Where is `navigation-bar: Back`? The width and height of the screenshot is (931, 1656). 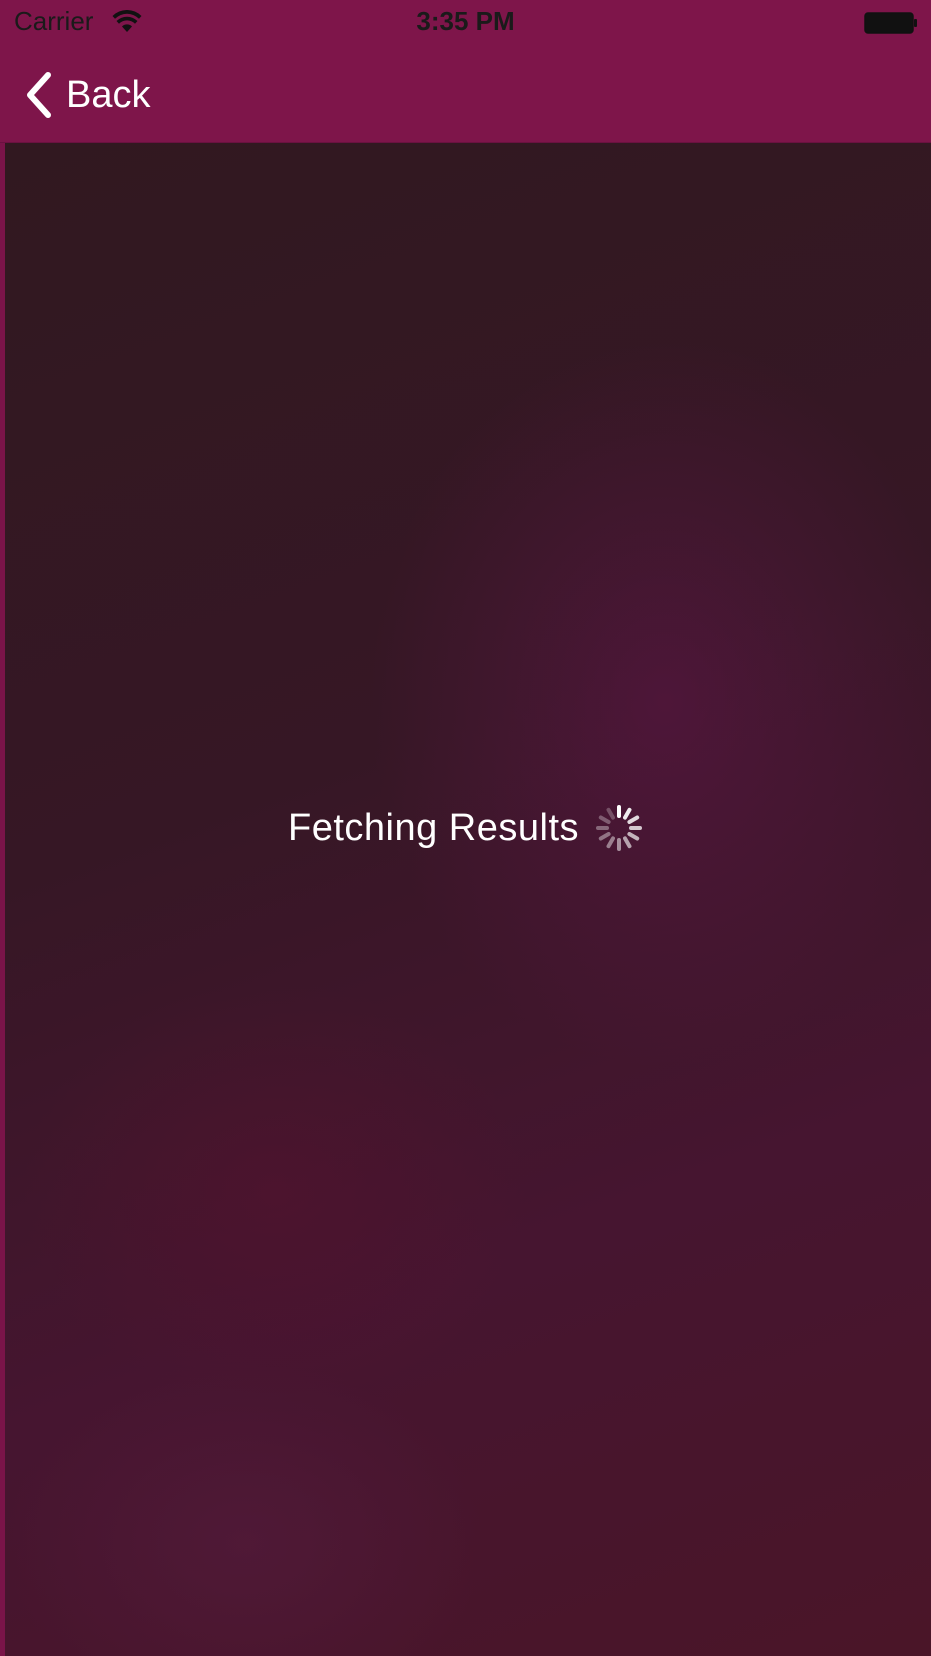 navigation-bar: Back is located at coordinates (465, 94).